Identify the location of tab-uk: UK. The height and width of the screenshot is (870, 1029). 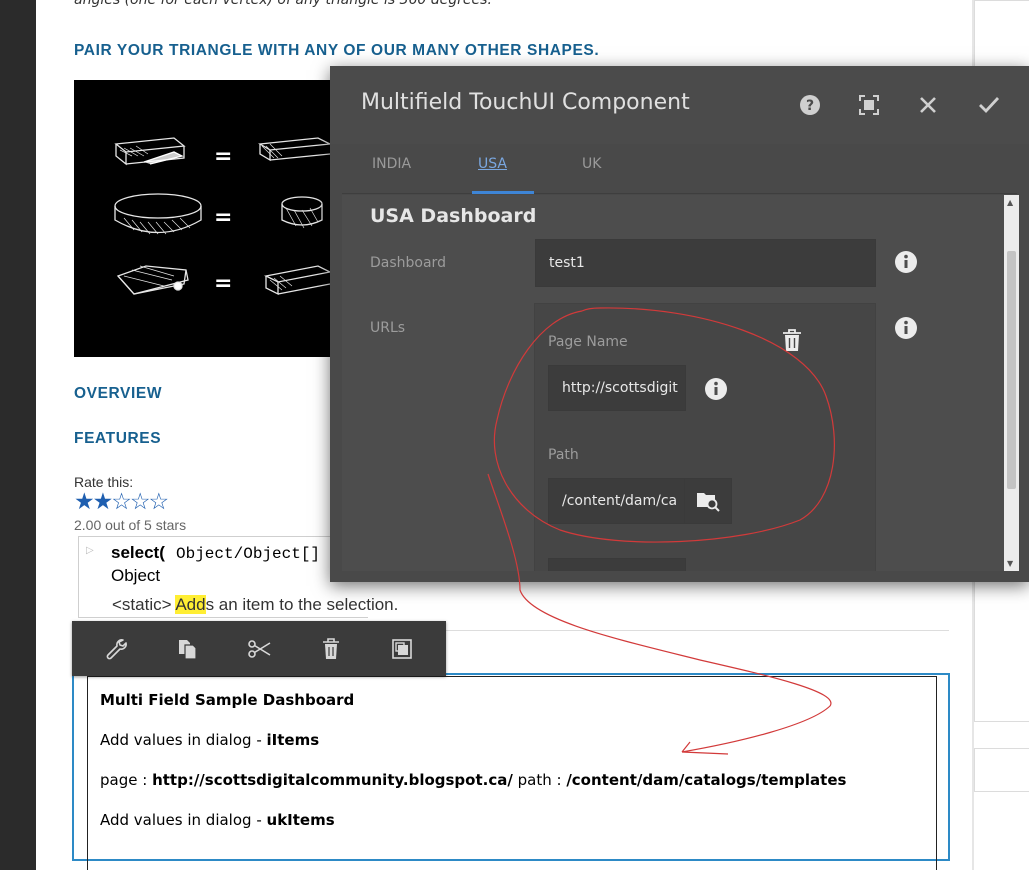
(591, 164).